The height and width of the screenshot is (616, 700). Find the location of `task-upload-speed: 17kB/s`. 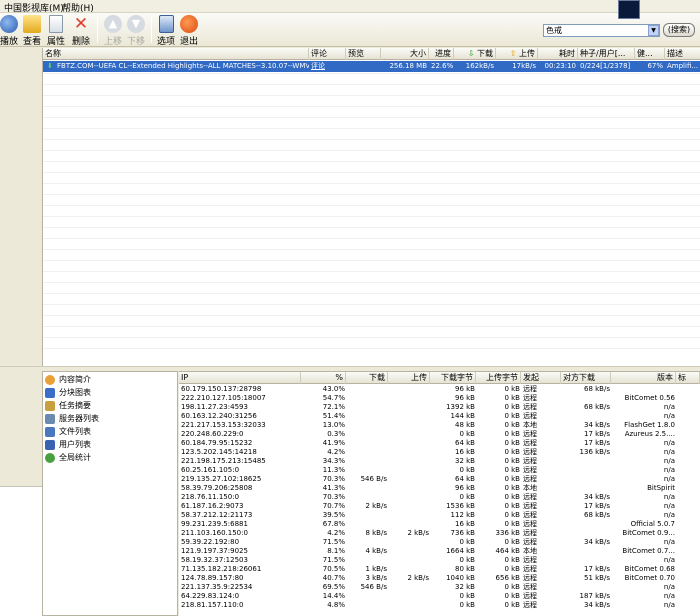

task-upload-speed: 17kB/s is located at coordinates (524, 66).